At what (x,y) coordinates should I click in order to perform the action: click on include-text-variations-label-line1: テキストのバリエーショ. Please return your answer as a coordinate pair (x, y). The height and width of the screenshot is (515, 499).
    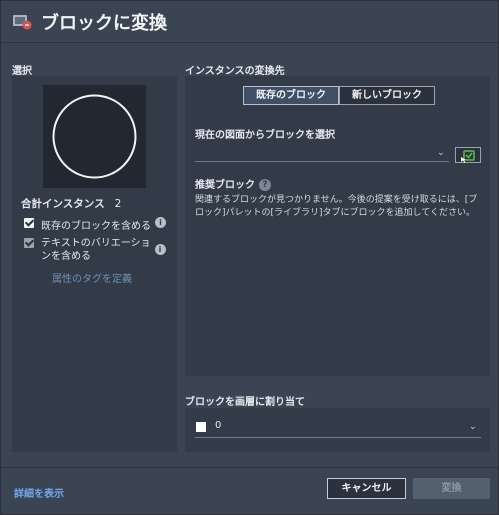
    Looking at the image, I should click on (96, 243).